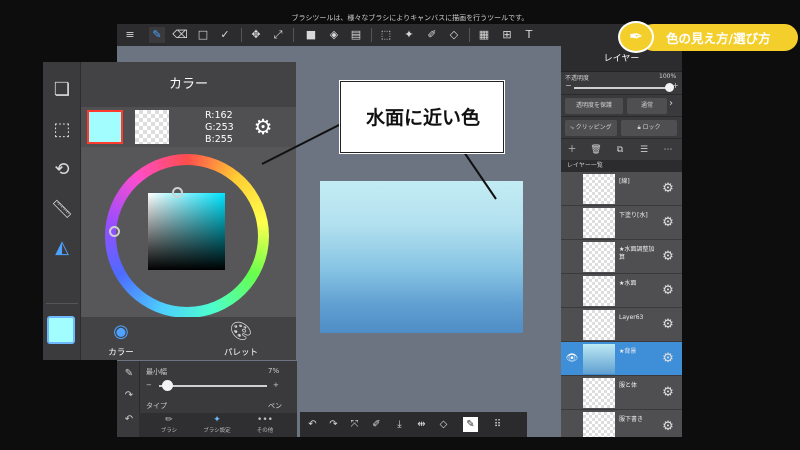  What do you see at coordinates (301, 144) in the screenshot?
I see `leader-line-to-swatch` at bounding box center [301, 144].